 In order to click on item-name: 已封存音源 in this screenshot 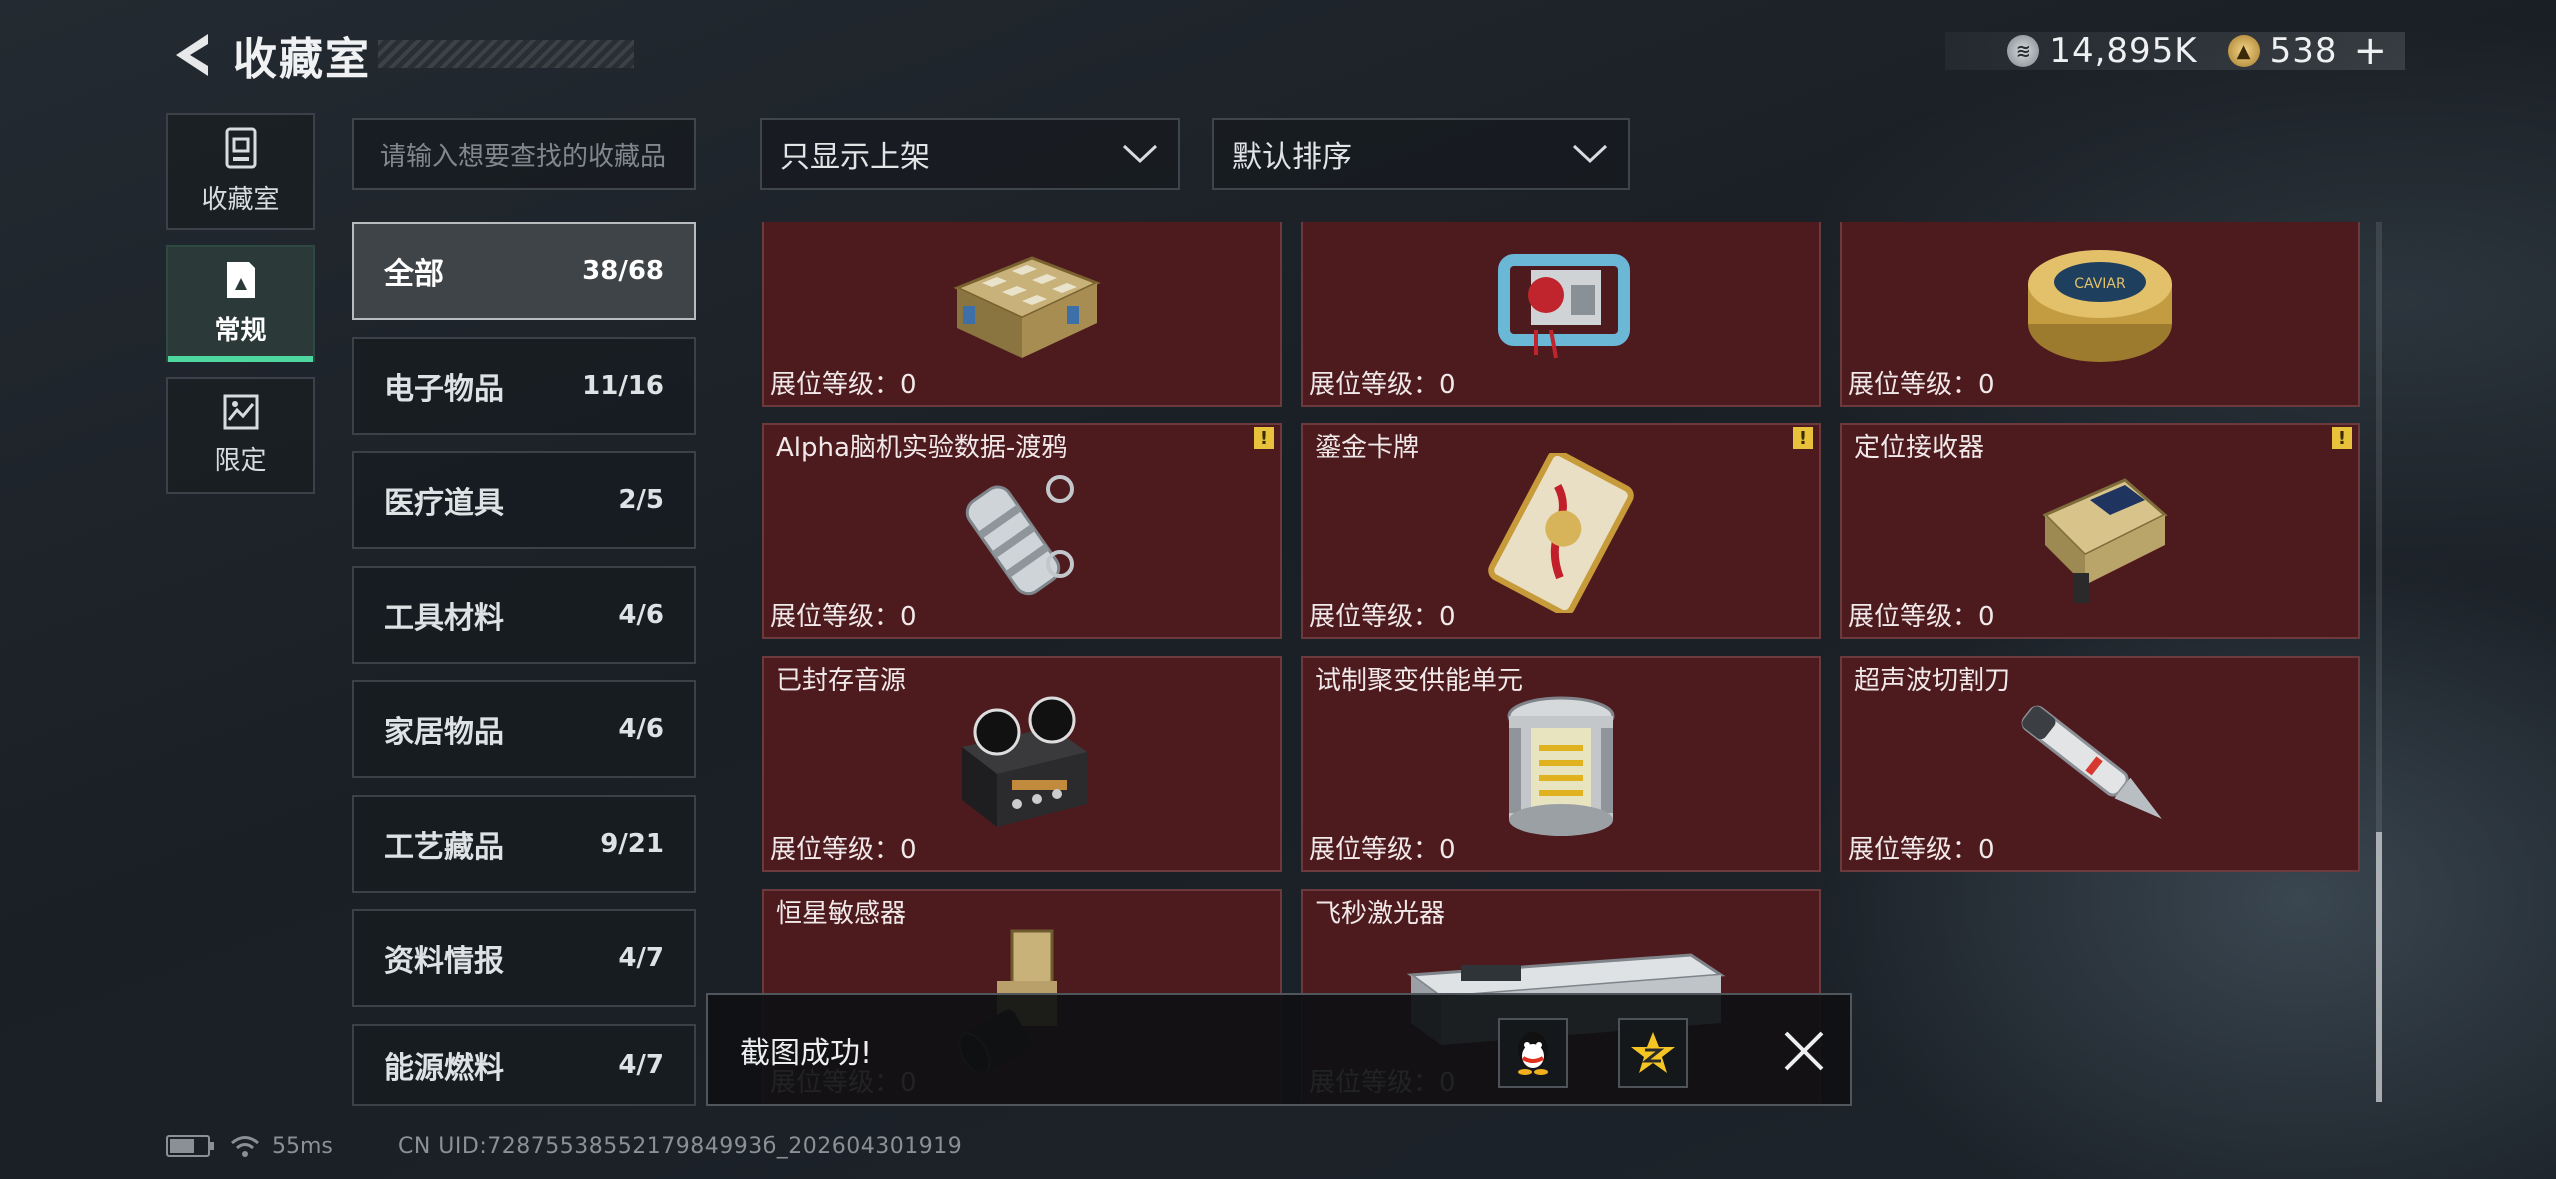, I will do `click(841, 681)`.